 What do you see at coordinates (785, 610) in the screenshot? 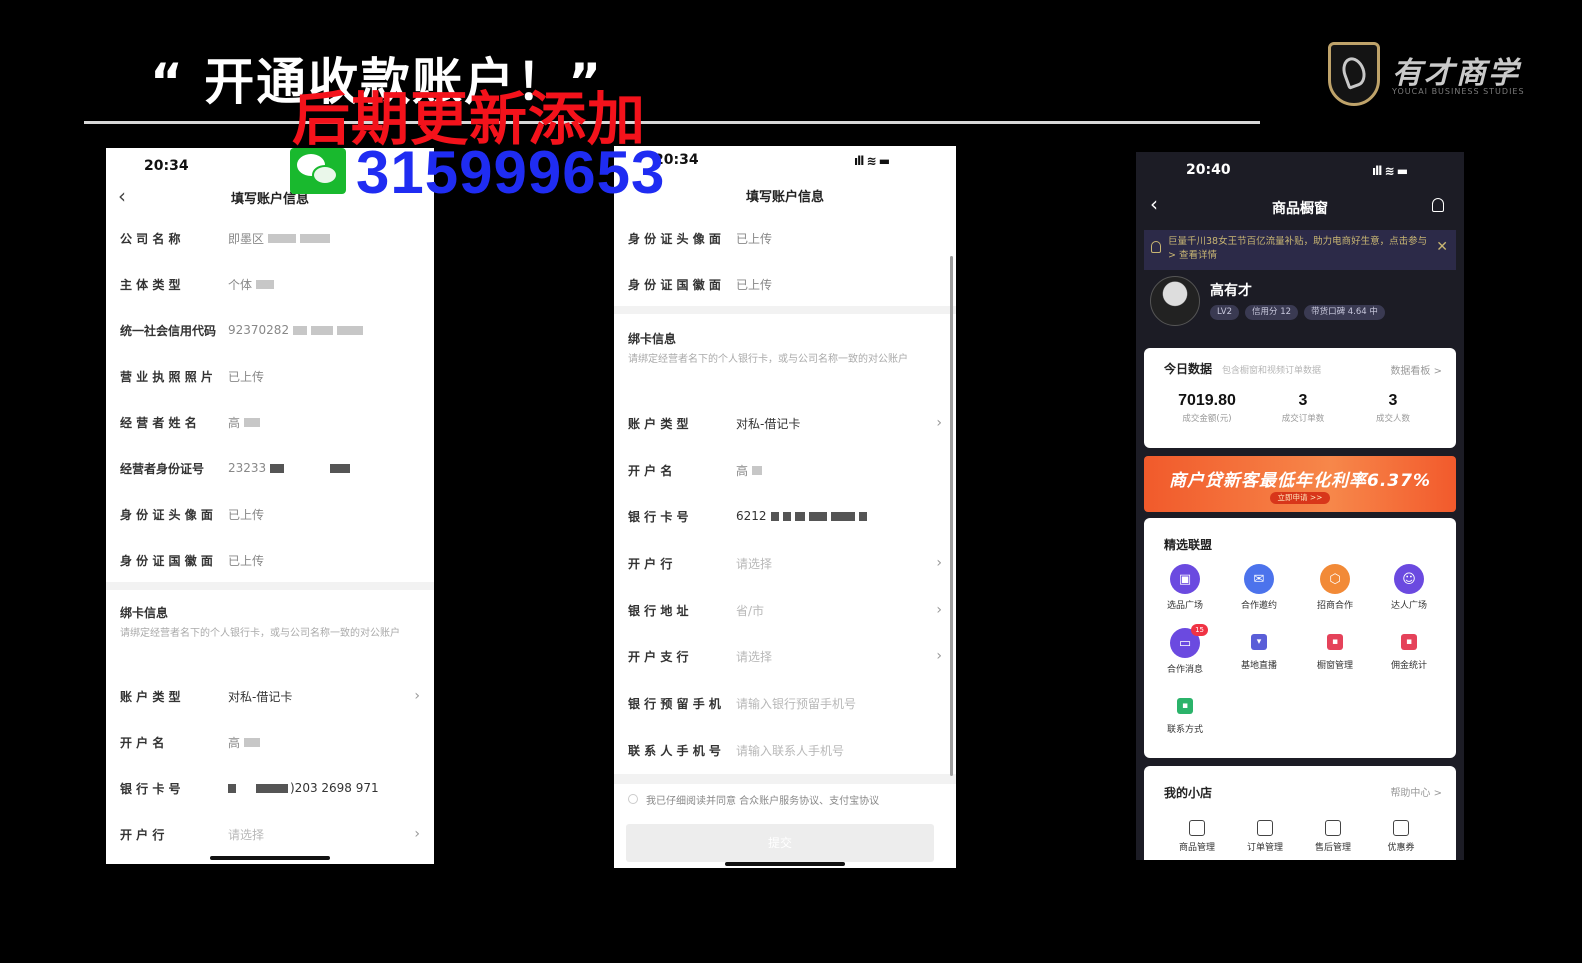
I see `form-row-bank-address: 银 行 地 址省/市 ›` at bounding box center [785, 610].